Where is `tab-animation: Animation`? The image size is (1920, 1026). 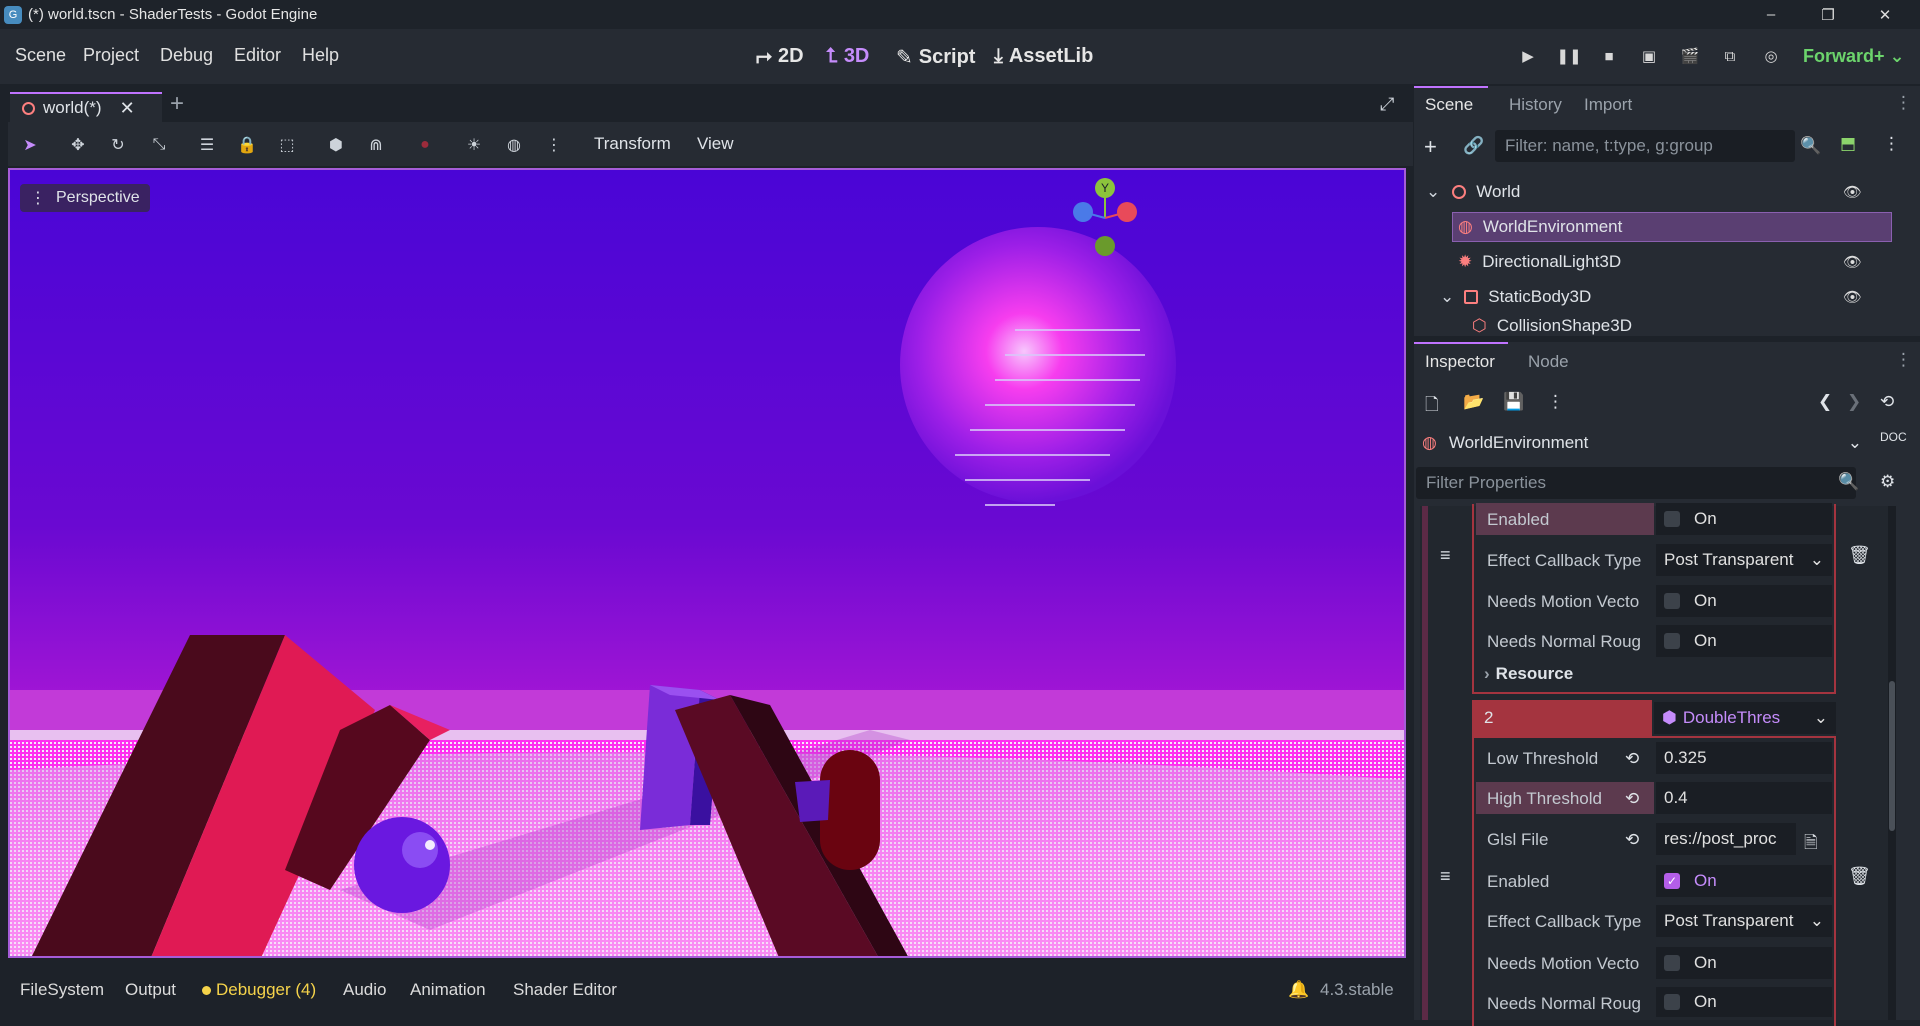
tab-animation: Animation is located at coordinates (448, 990).